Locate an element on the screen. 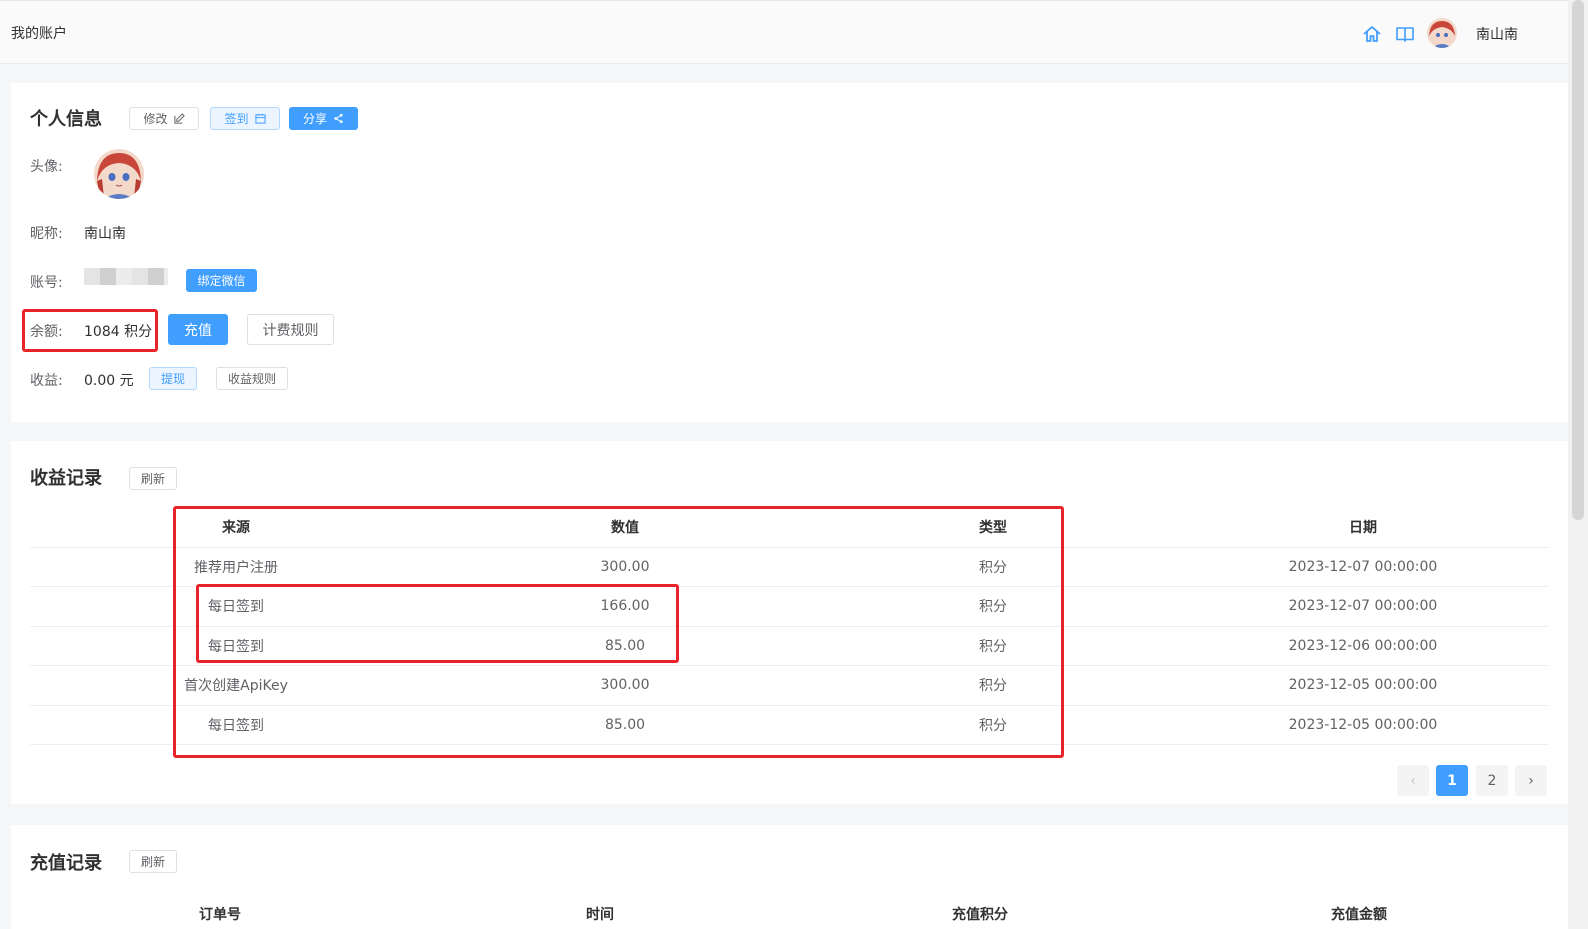 The image size is (1588, 929). table-row: 每日签到 85.00 积分 2023-12-05 00:00:00 is located at coordinates (789, 725).